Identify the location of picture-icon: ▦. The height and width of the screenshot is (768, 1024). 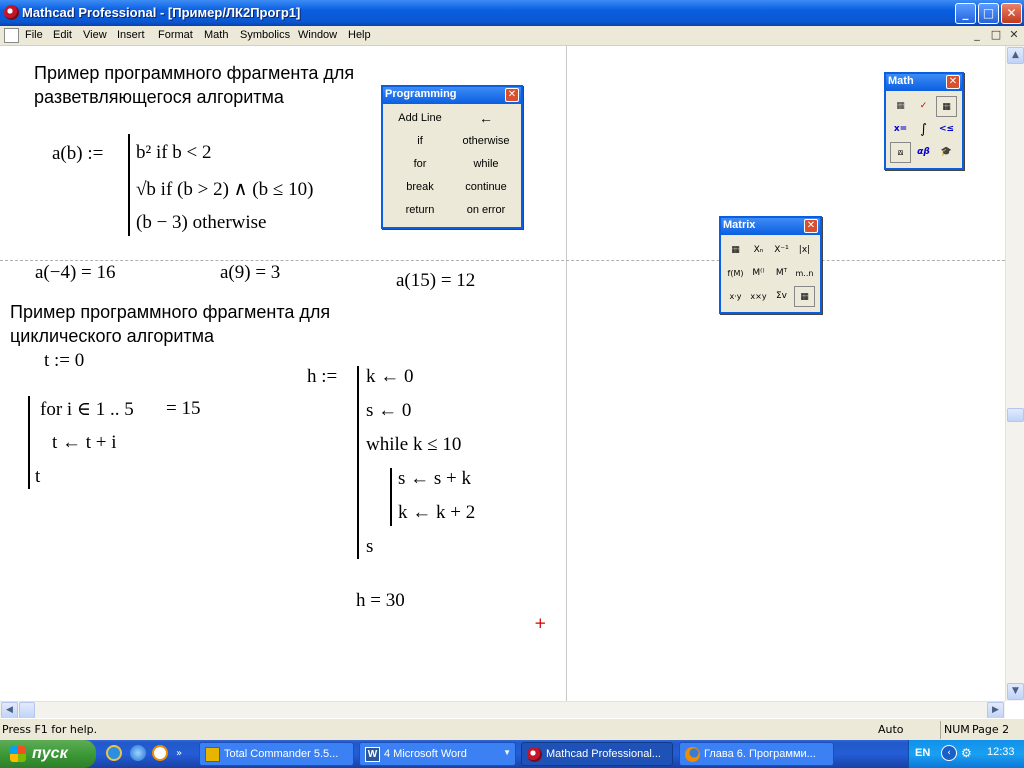
(804, 296).